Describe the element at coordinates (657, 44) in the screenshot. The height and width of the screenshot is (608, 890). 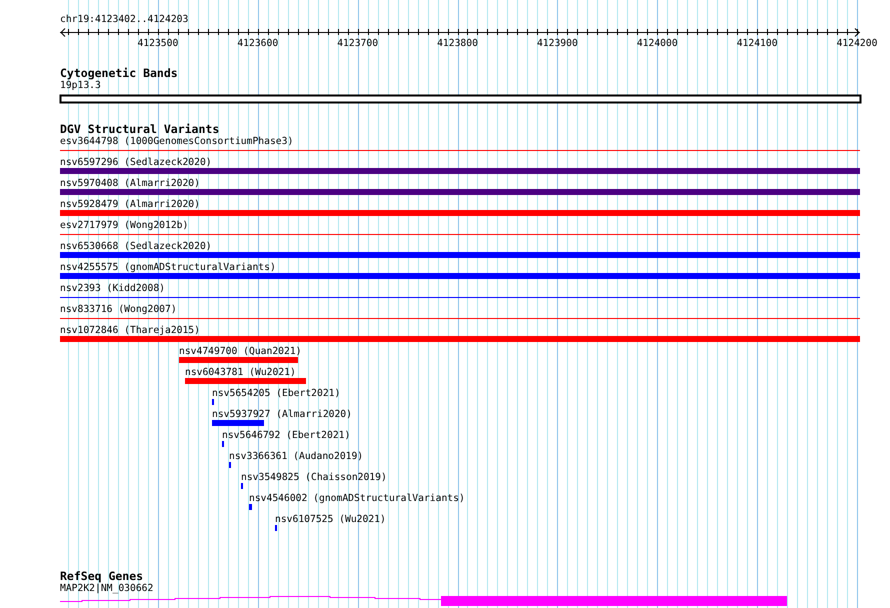
I see `tick-label: 4124000` at that location.